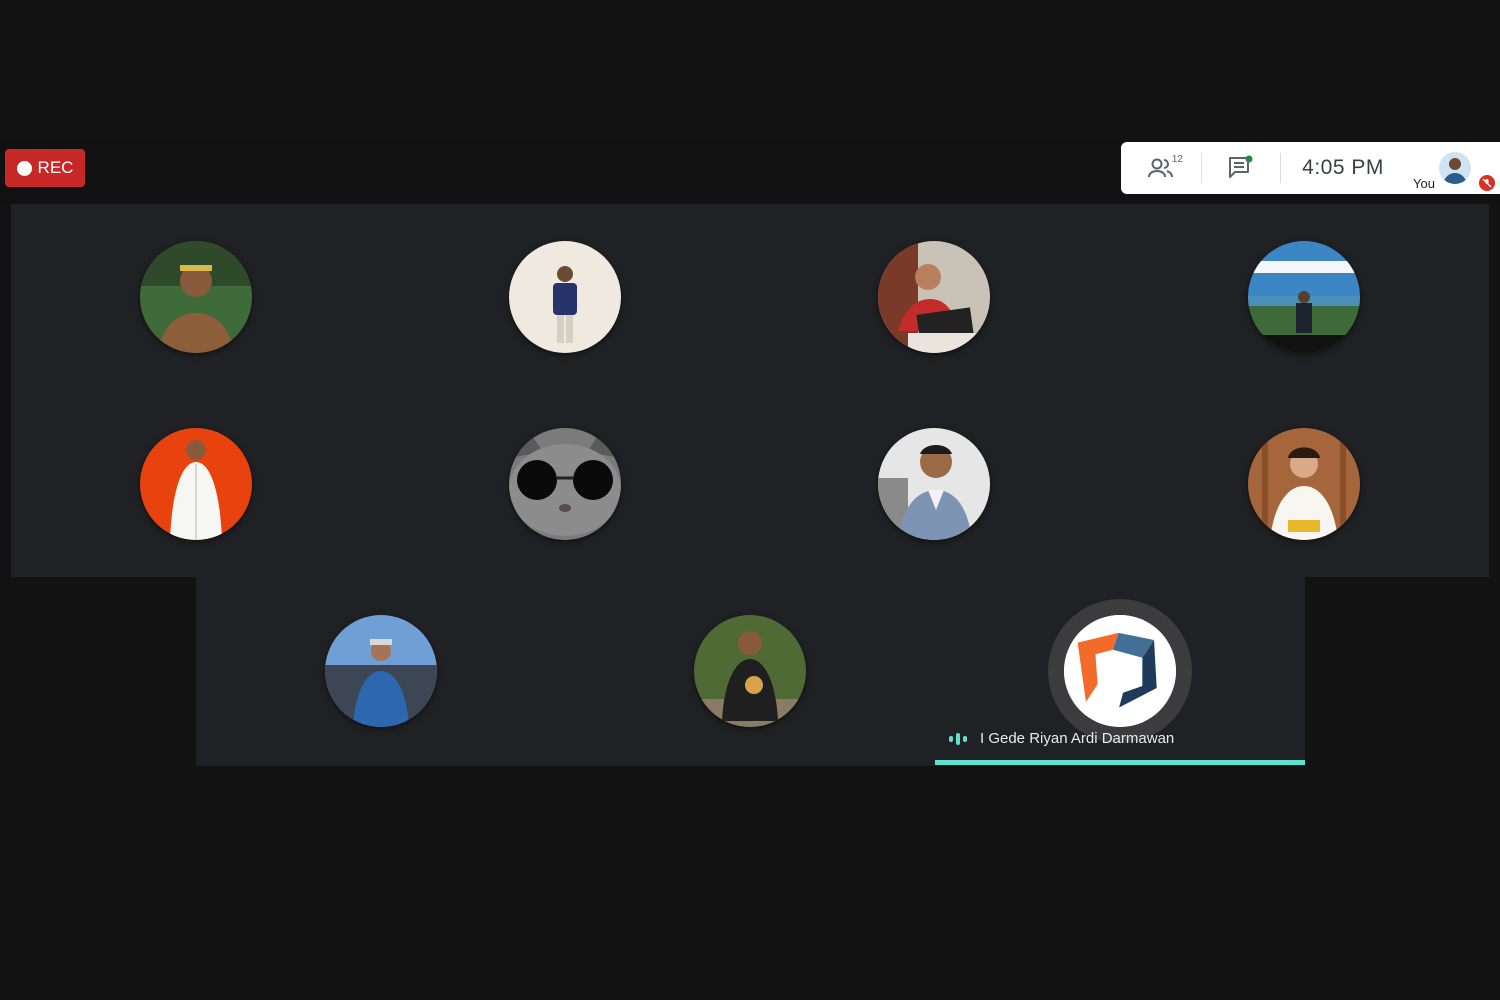 This screenshot has width=1500, height=1000. Describe the element at coordinates (1304, 297) in the screenshot. I see `participant-4-avatar` at that location.